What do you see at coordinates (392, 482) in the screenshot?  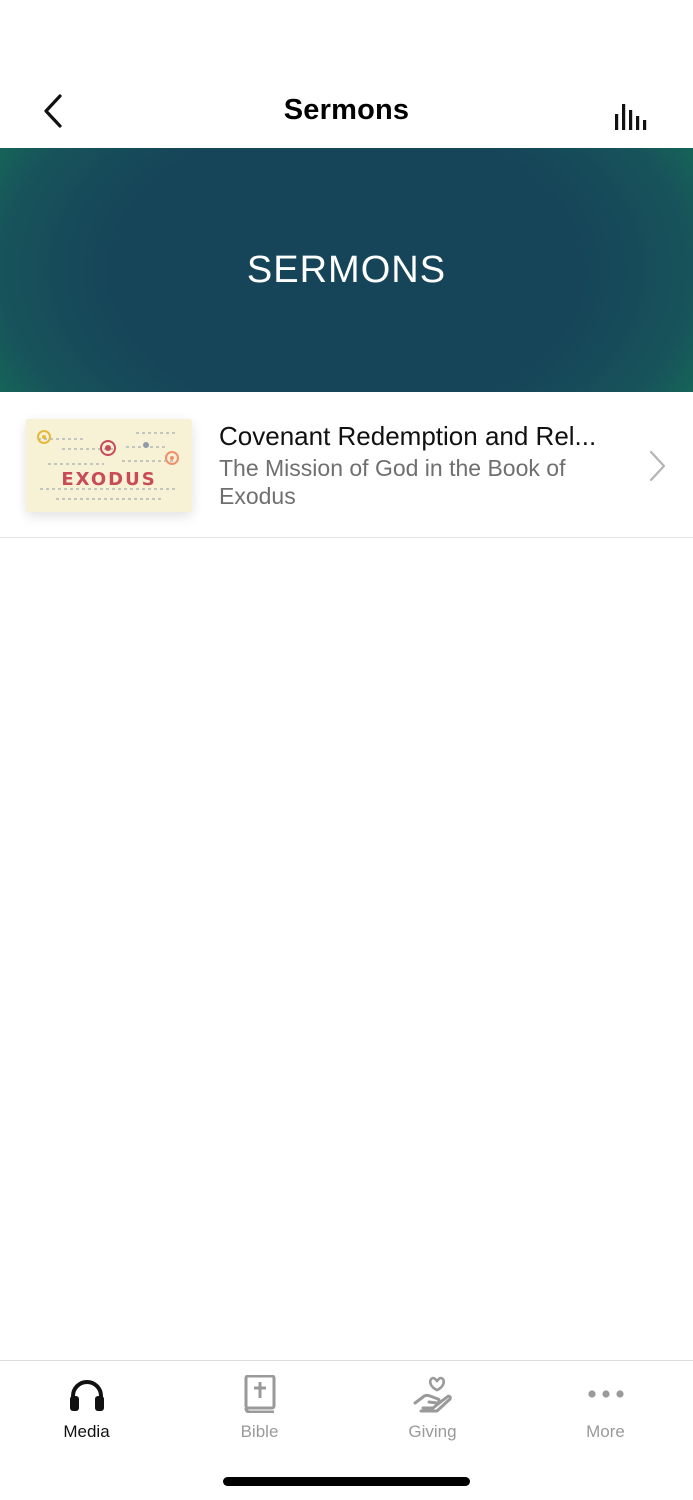 I see `sermon-subtitle: The Mission of God in the Book of Exodus` at bounding box center [392, 482].